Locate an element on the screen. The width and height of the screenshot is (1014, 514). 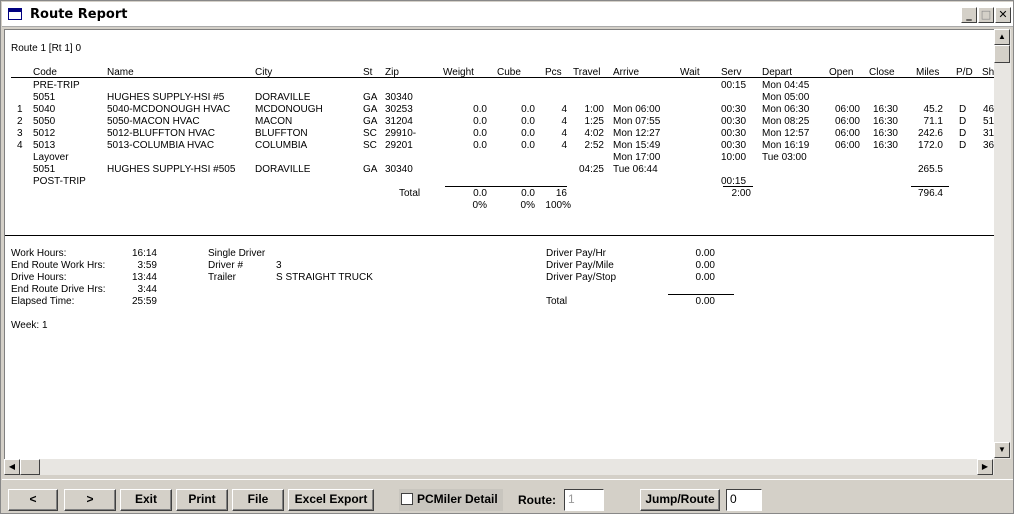
exit-button: Exit is located at coordinates (146, 500).